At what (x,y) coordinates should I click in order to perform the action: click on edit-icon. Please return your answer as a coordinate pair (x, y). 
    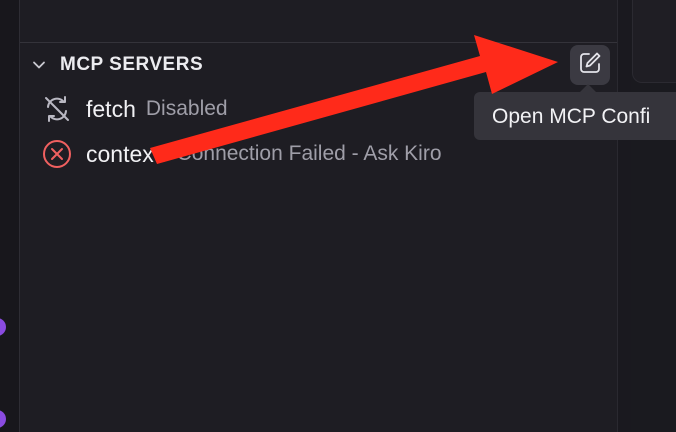
    Looking at the image, I should click on (590, 65).